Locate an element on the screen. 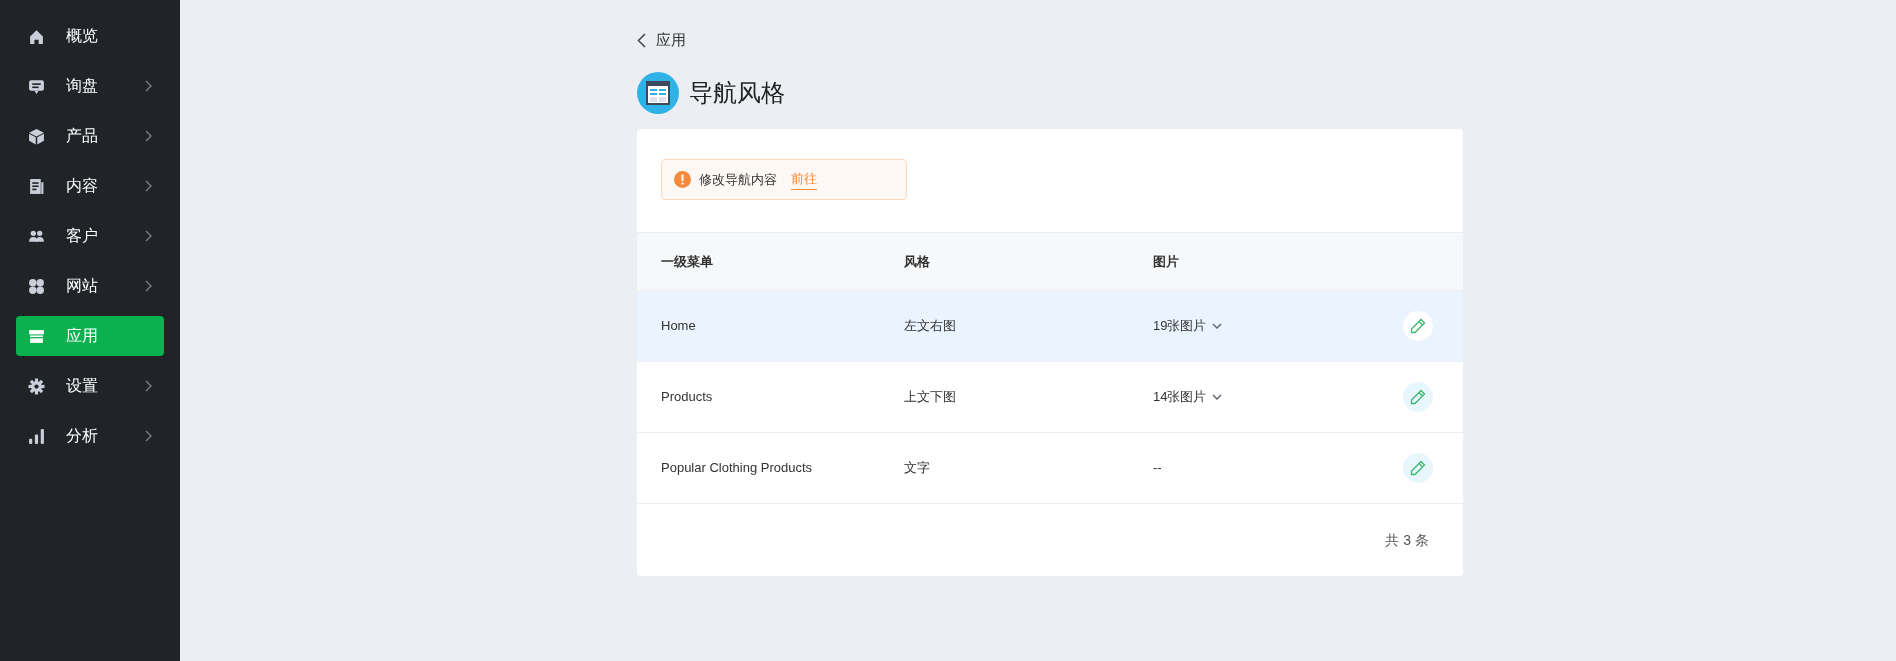 The height and width of the screenshot is (661, 1896). sidebar-item: 客户 is located at coordinates (90, 236).